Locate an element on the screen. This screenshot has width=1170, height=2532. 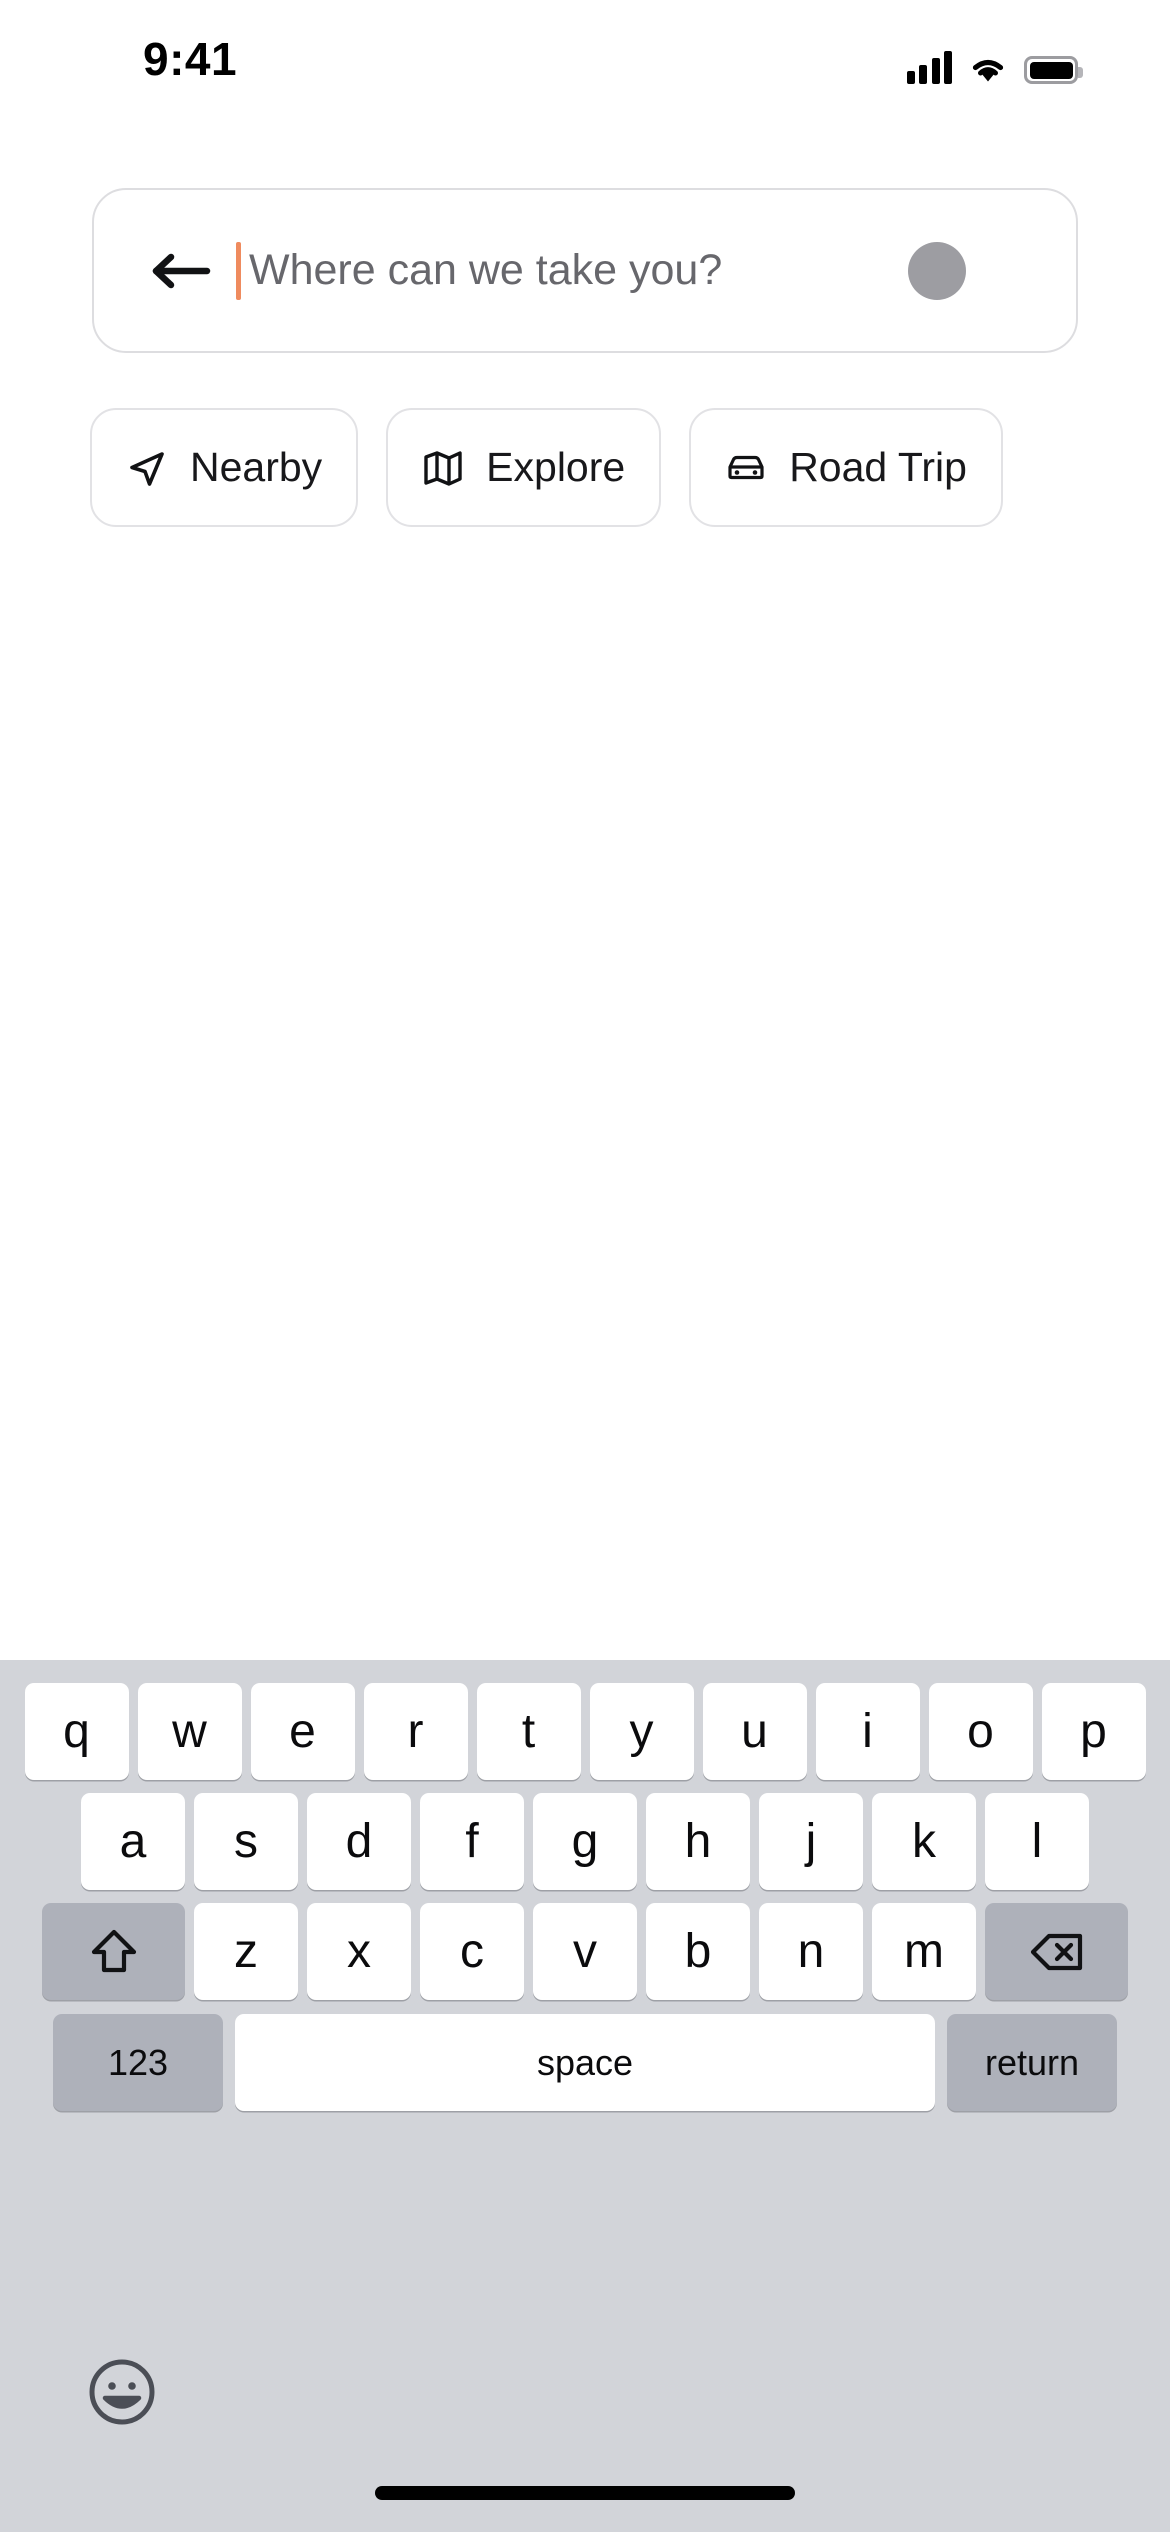
chip-explore: Explore is located at coordinates (524, 467).